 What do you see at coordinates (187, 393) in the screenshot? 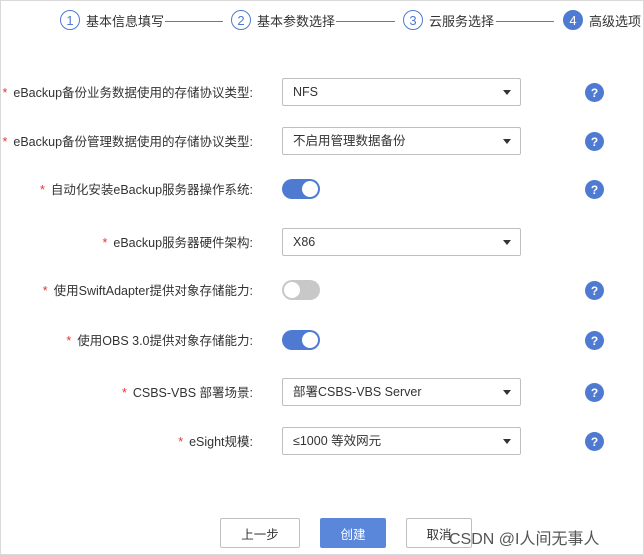
I see `field-label: * CSBS-VBS 部署场景:` at bounding box center [187, 393].